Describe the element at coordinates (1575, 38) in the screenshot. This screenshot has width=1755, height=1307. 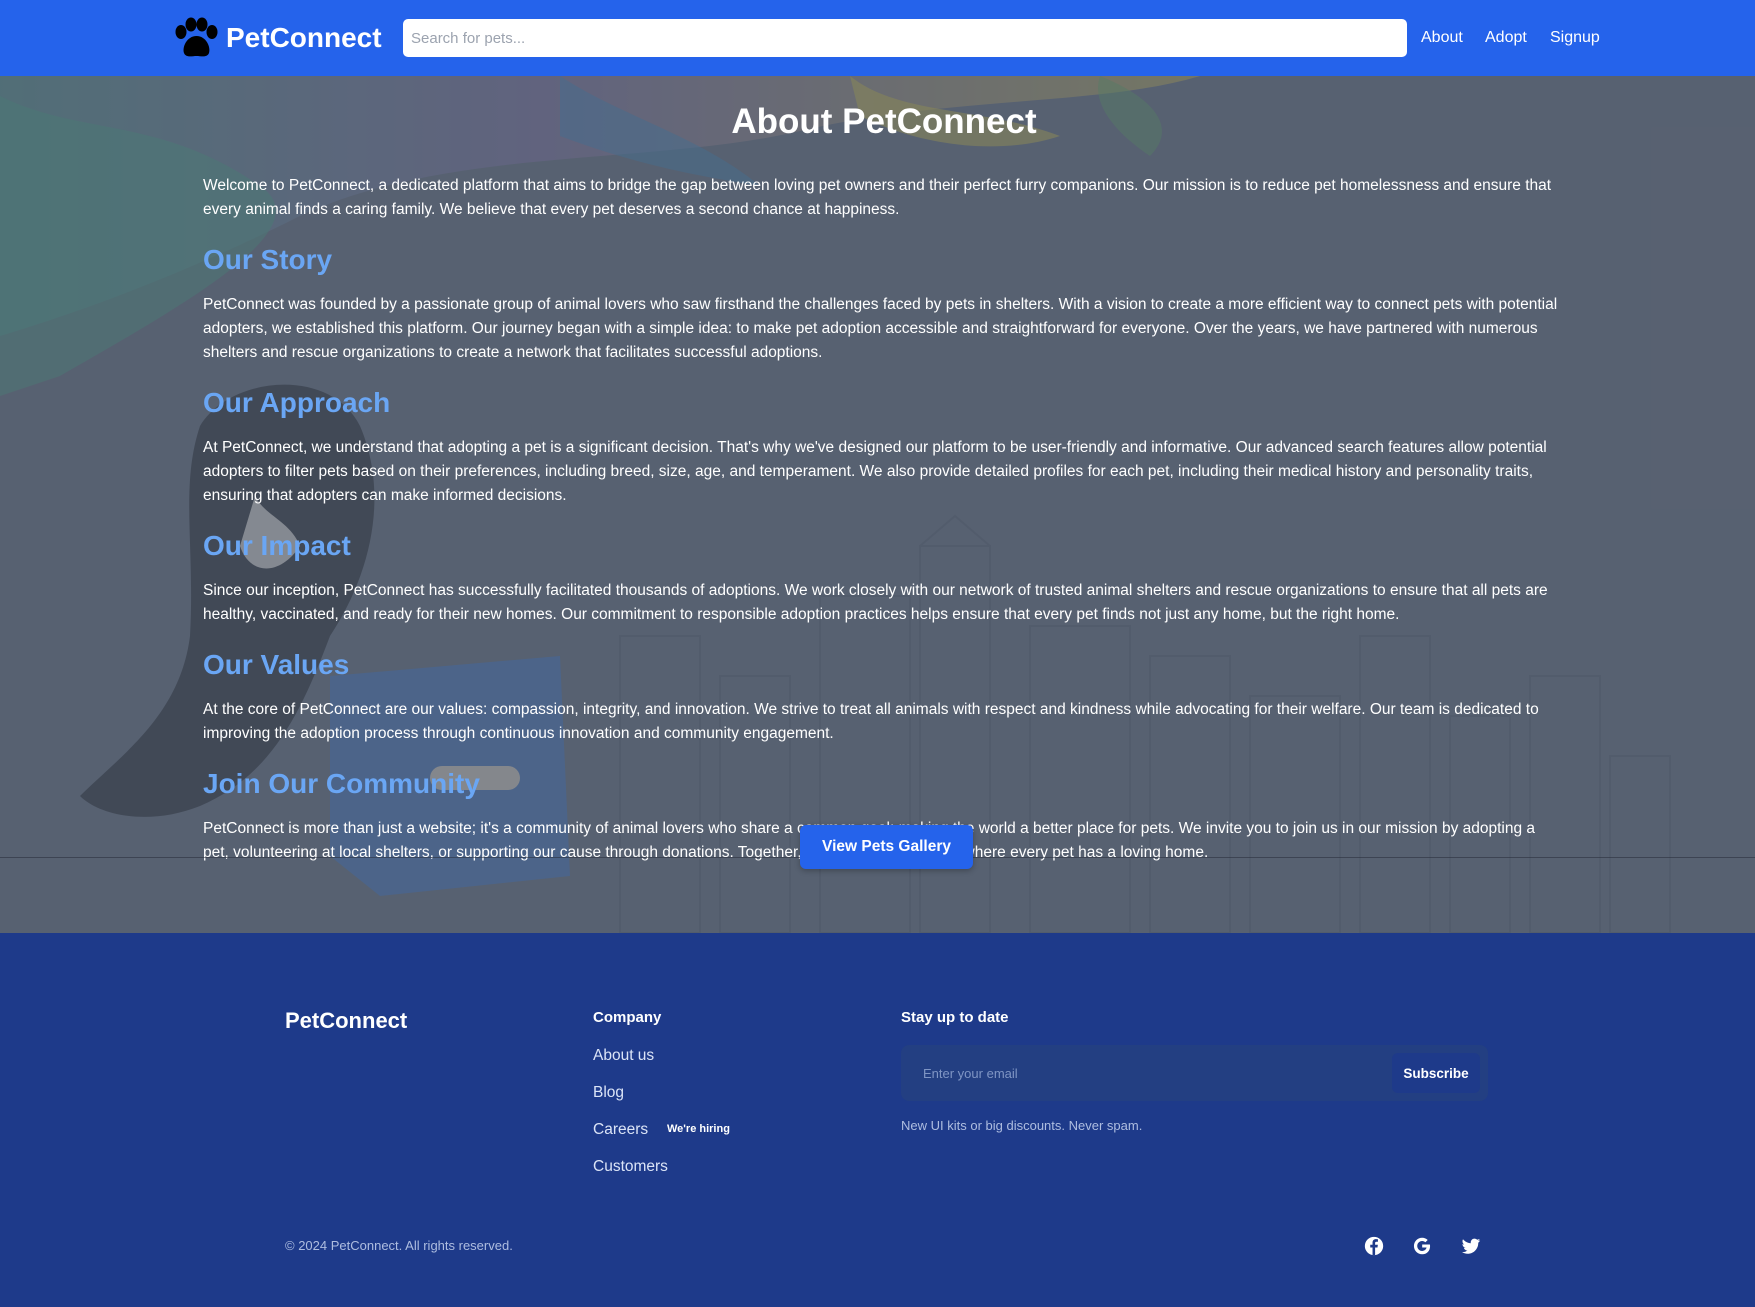
I see `nav-signup: Signup` at that location.